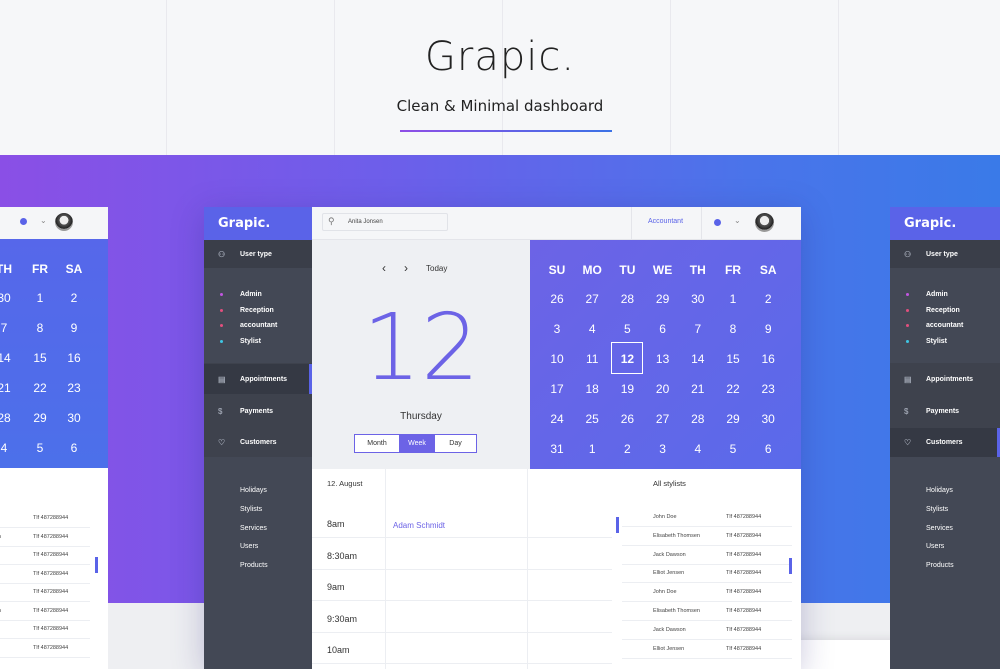 The width and height of the screenshot is (1000, 669). Describe the element at coordinates (943, 310) in the screenshot. I see `user-type-reception: Reception` at that location.